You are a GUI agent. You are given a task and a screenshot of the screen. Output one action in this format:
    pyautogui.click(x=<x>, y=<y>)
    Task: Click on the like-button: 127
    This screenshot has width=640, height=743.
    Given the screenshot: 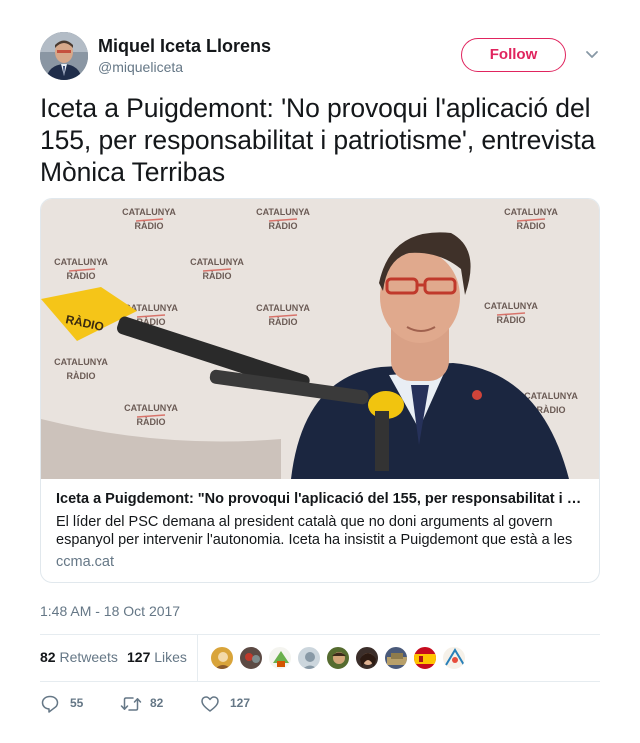 What is the action you would take?
    pyautogui.click(x=240, y=704)
    